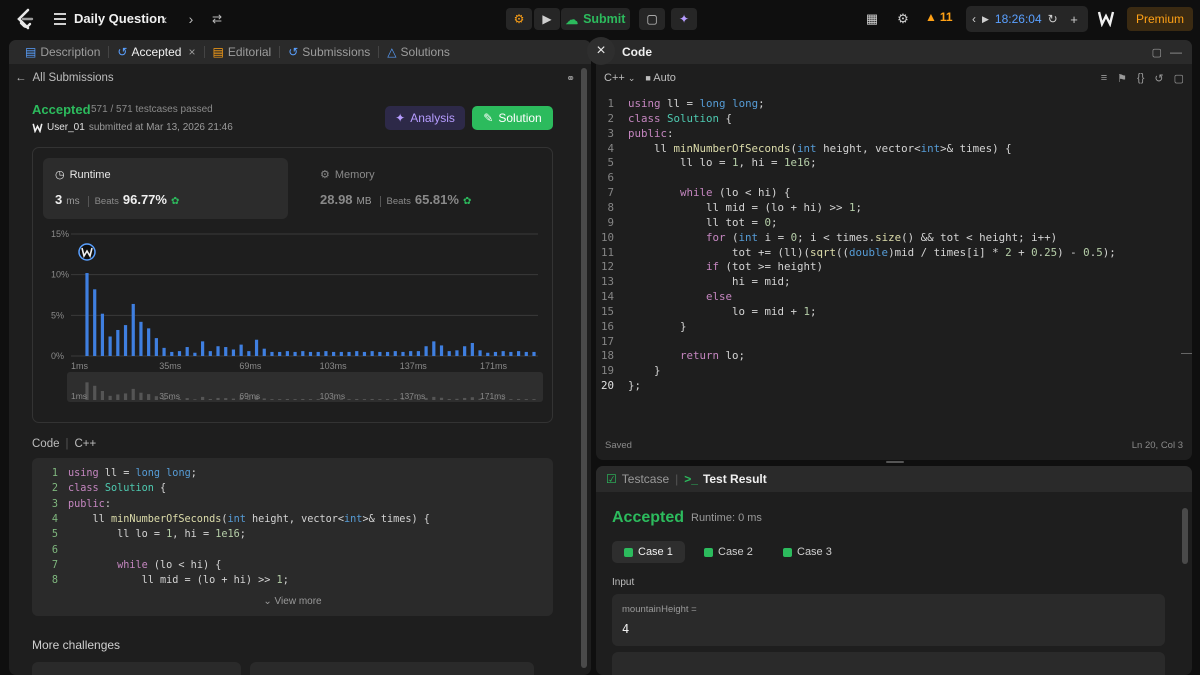 The width and height of the screenshot is (1200, 675). I want to click on all-submissions-link: ← All Submissions, so click(64, 78).